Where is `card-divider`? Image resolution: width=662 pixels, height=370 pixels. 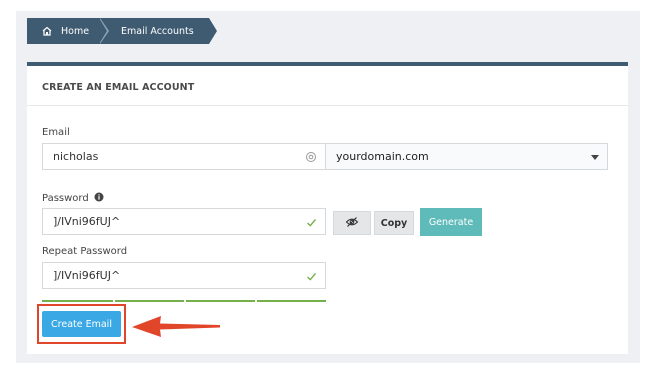 card-divider is located at coordinates (327, 105).